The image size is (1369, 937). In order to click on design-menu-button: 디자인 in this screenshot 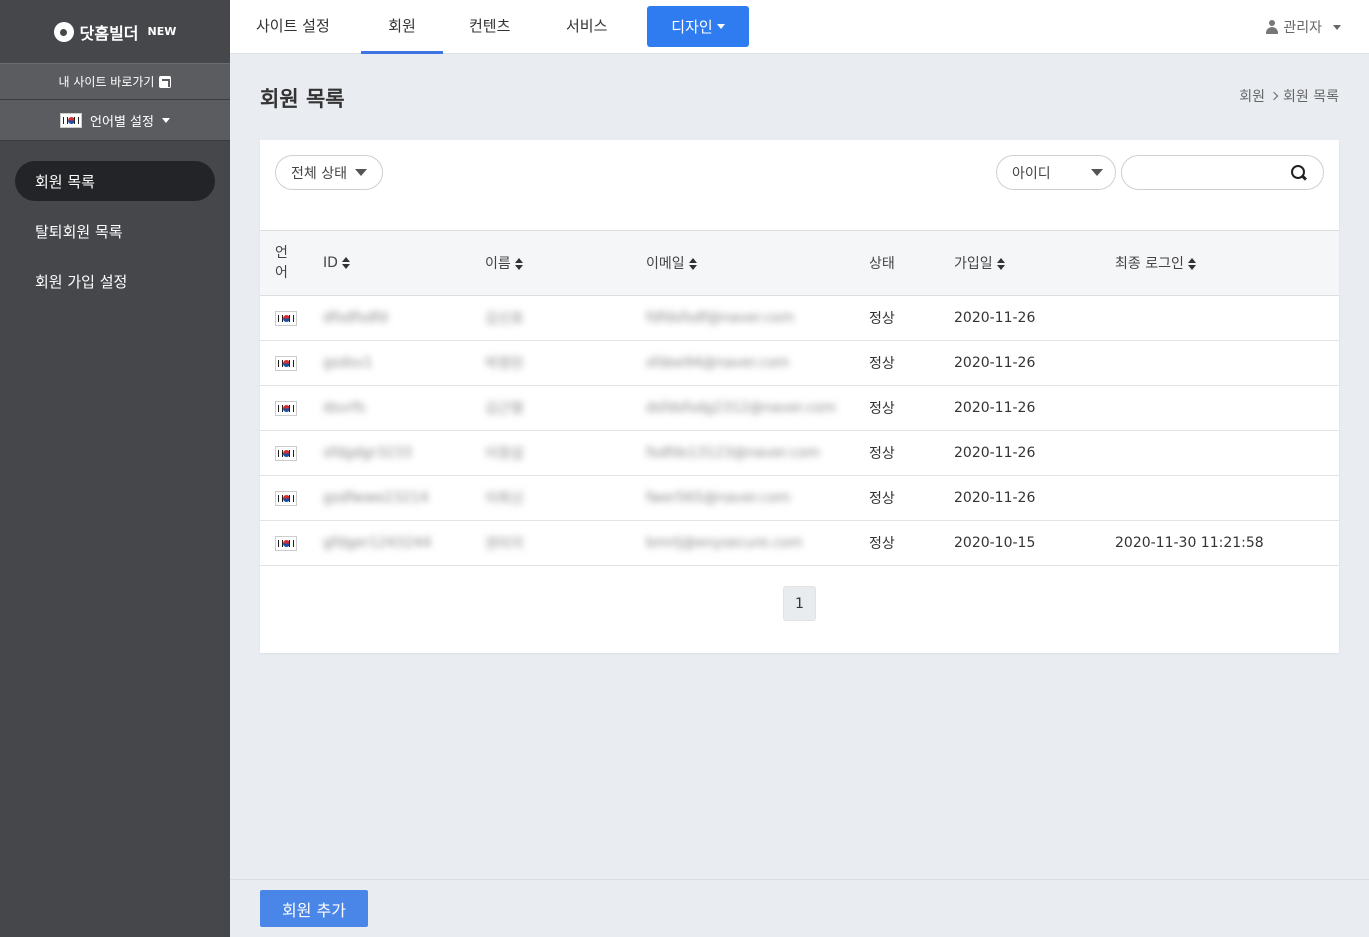, I will do `click(698, 26)`.